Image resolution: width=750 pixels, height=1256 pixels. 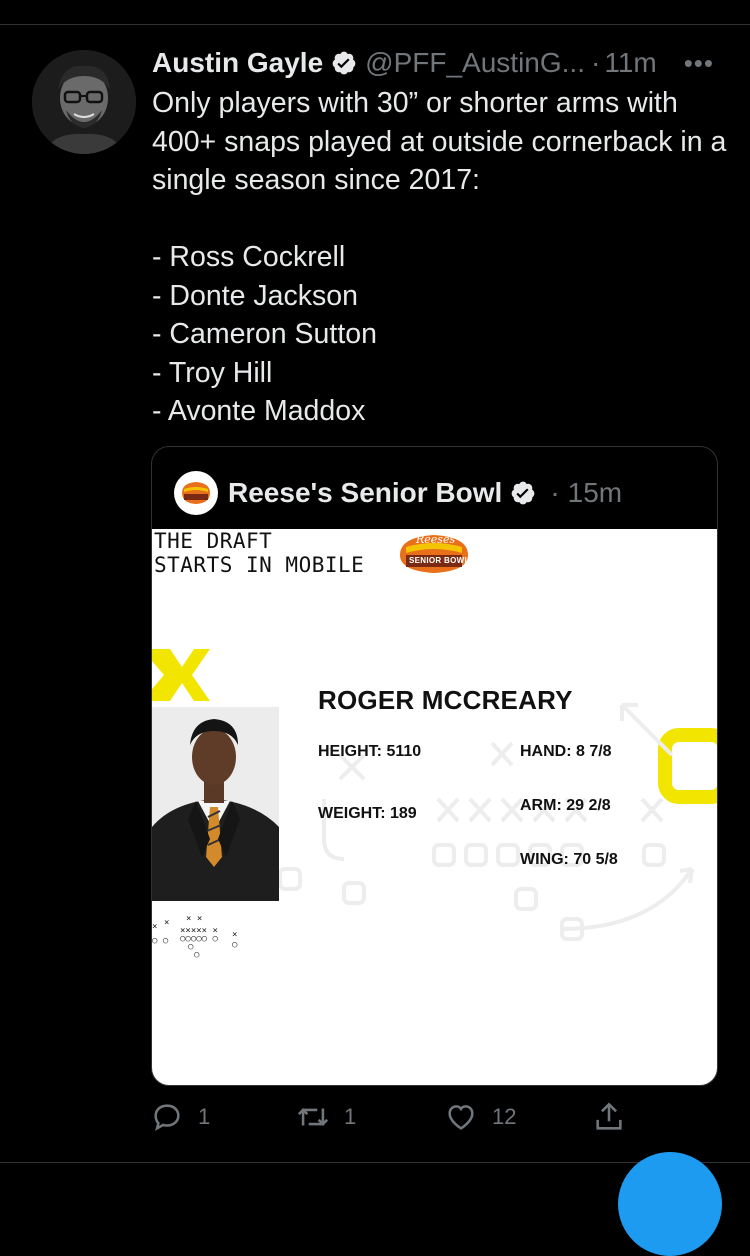 What do you see at coordinates (204, 1116) in the screenshot?
I see `reply-count: 1` at bounding box center [204, 1116].